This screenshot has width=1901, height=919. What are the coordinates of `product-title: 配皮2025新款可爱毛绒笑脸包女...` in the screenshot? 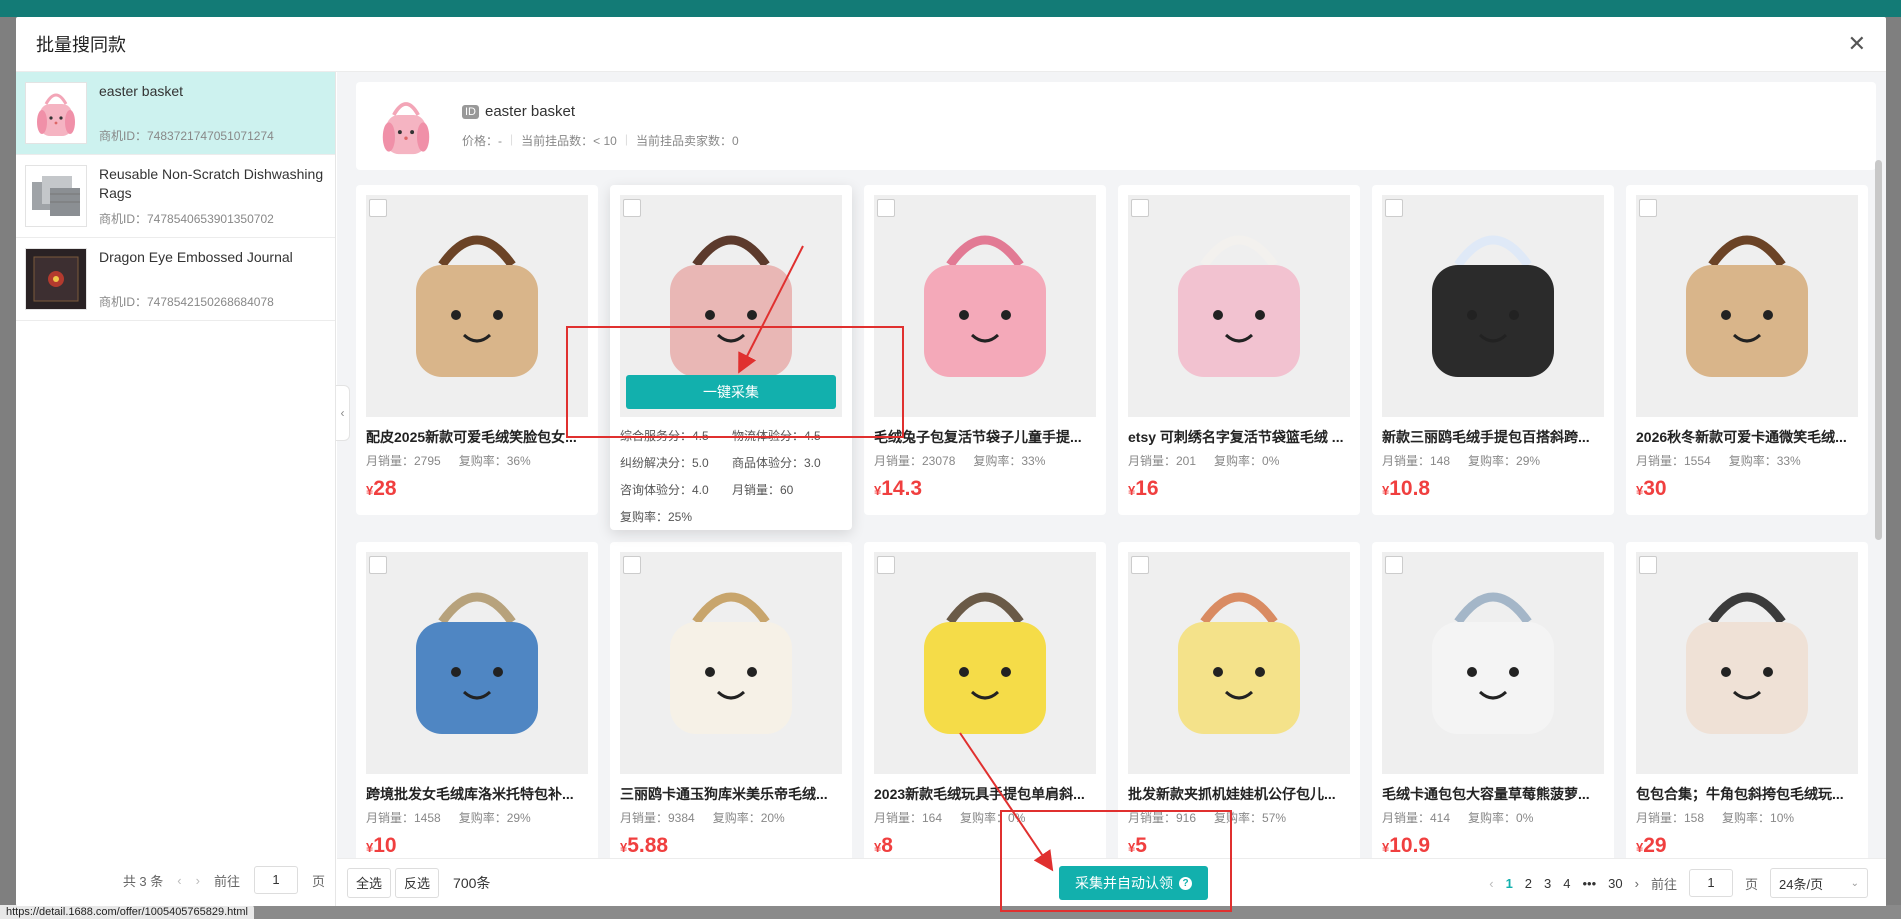 It's located at (477, 437).